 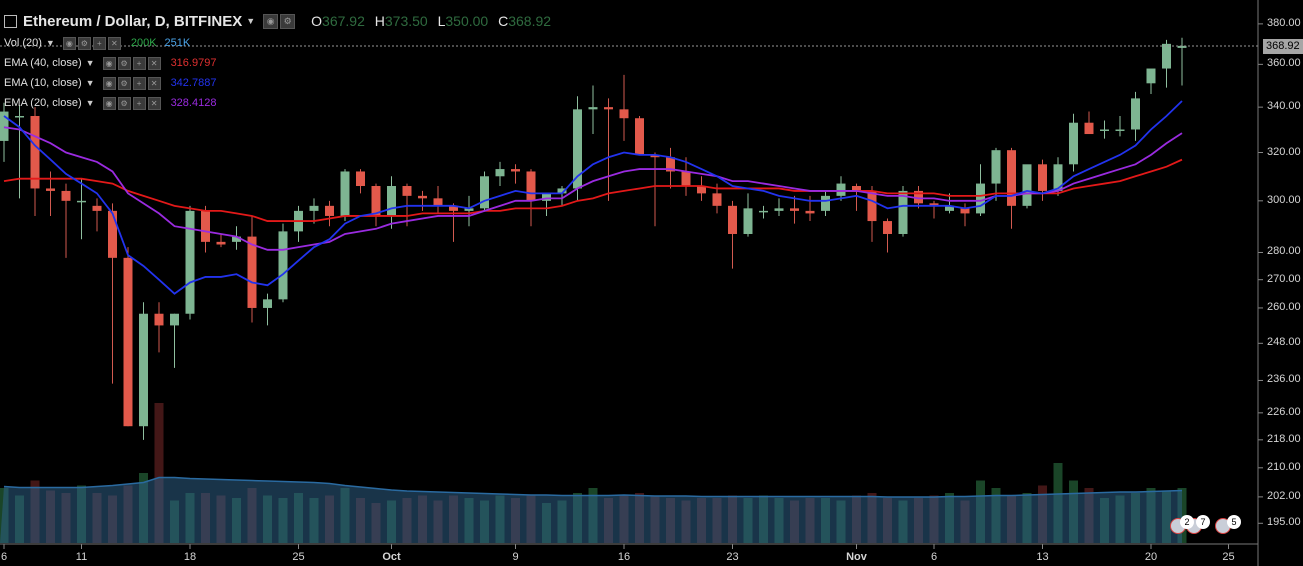 What do you see at coordinates (43, 63) in the screenshot?
I see `indicator-label: EMA (40, close)` at bounding box center [43, 63].